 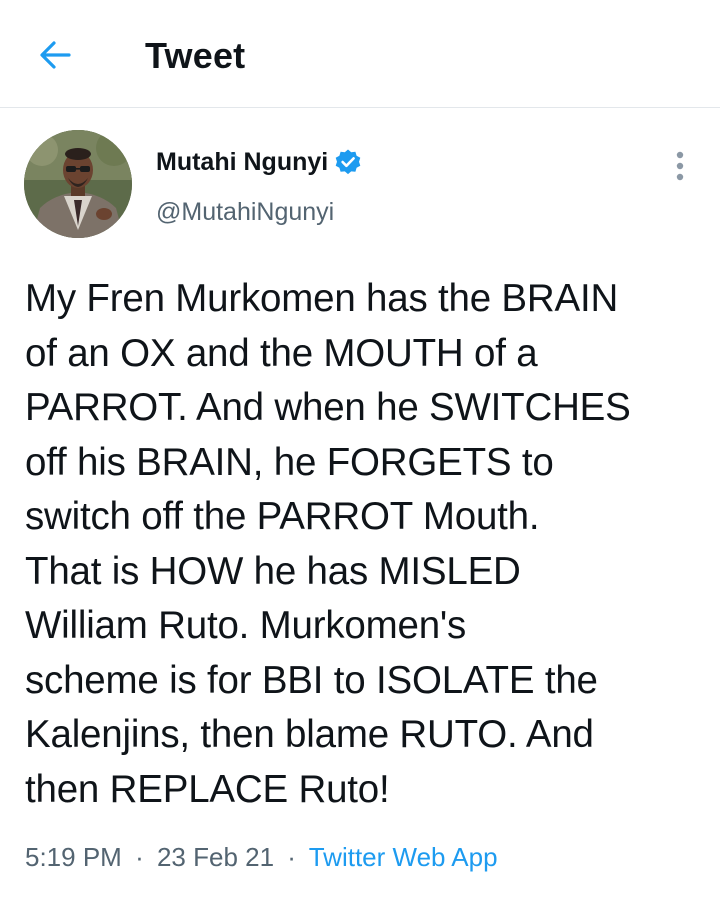 I want to click on top-app-bar: Tweet, so click(x=360, y=54).